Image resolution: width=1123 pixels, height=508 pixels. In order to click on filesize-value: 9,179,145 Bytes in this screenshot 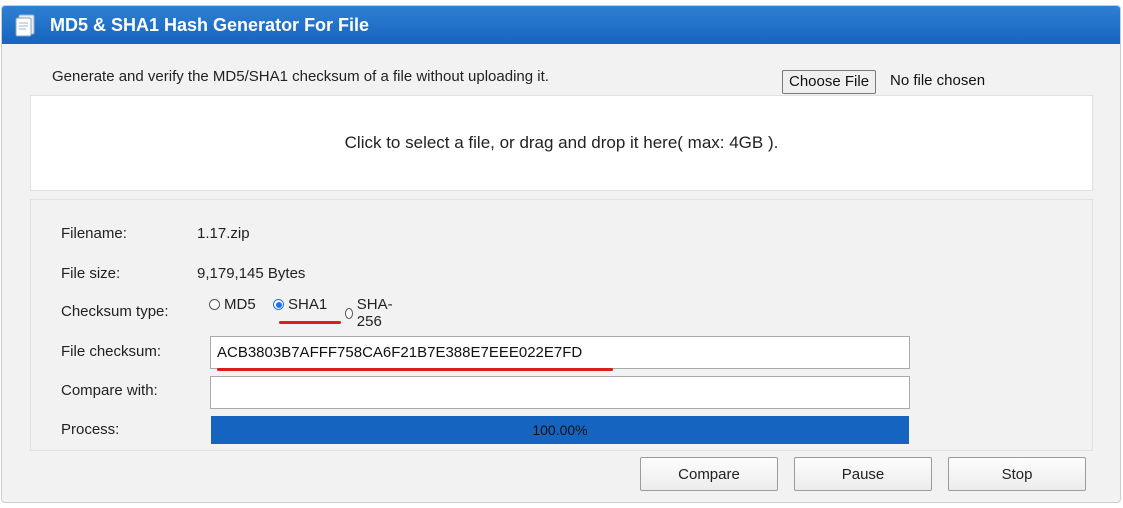, I will do `click(251, 273)`.